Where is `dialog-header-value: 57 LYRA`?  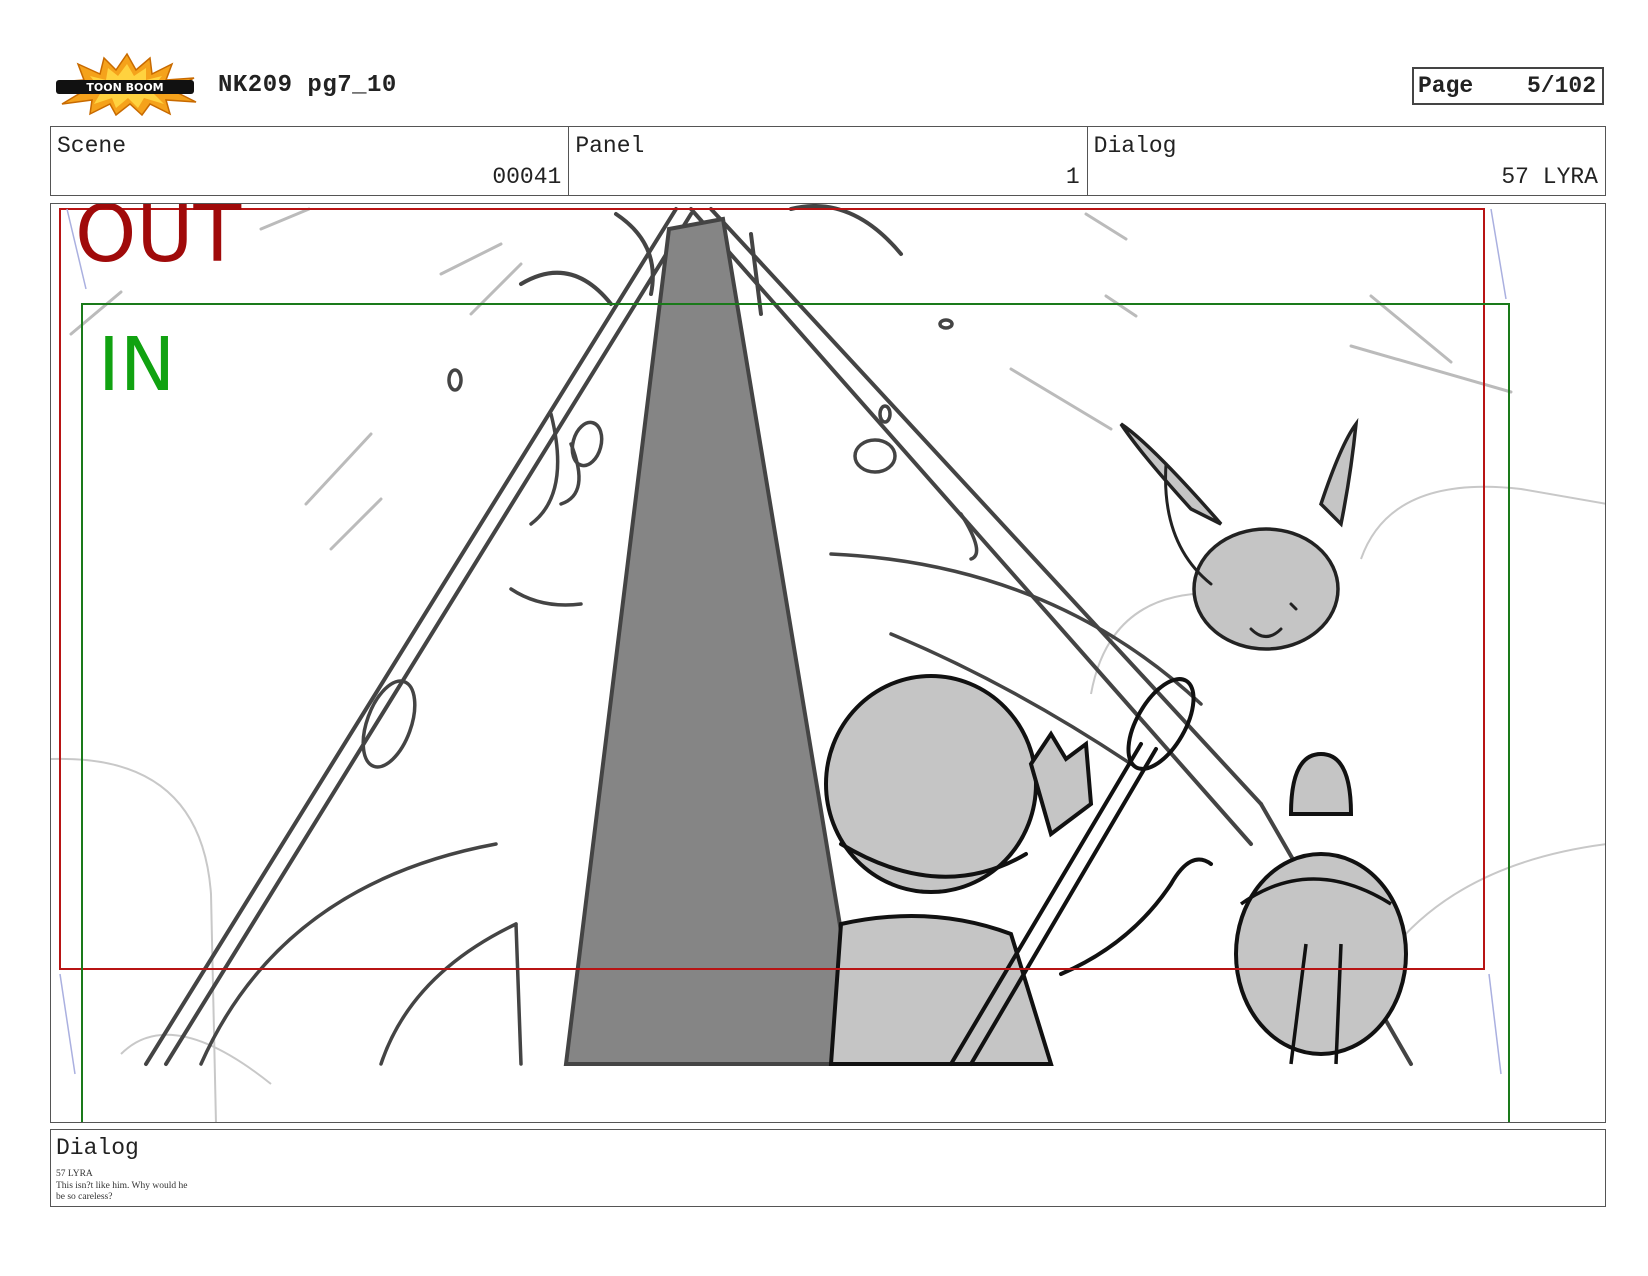
dialog-header-value: 57 LYRA is located at coordinates (1549, 177).